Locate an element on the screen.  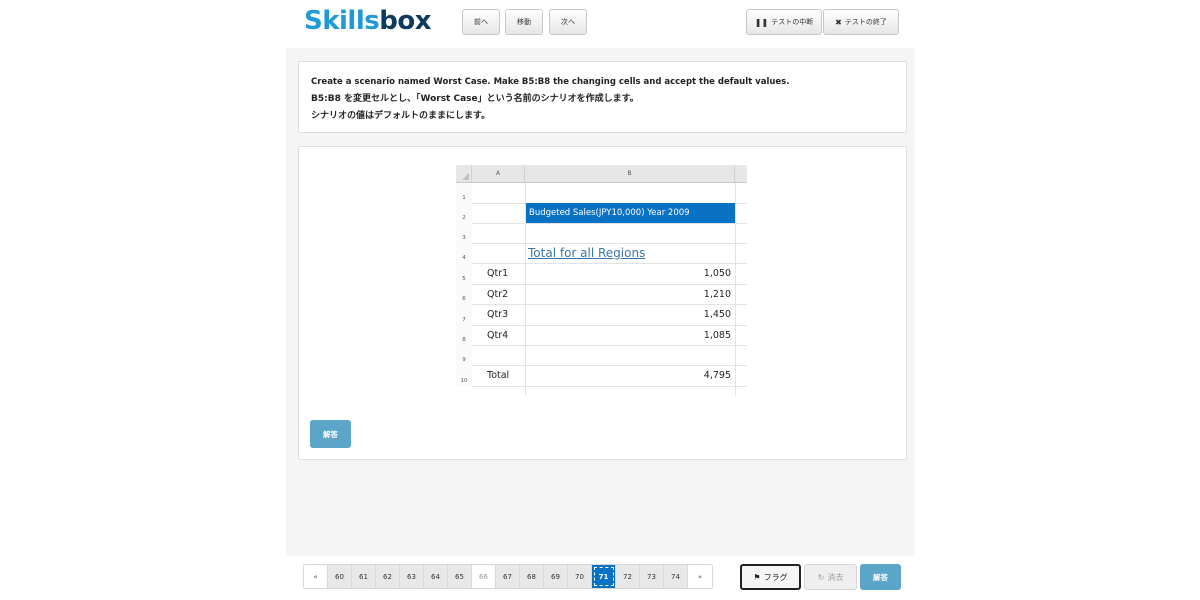
row-header-3: 3 is located at coordinates (464, 233).